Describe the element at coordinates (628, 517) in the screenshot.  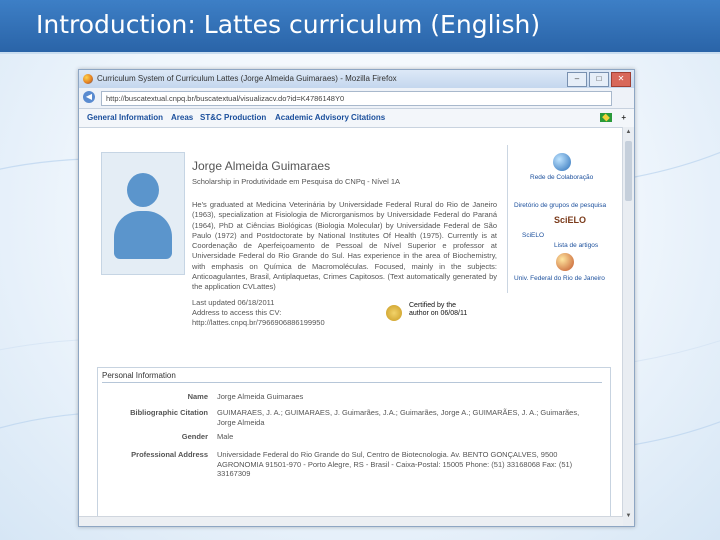
I see `scroll-down-icon: ▼` at that location.